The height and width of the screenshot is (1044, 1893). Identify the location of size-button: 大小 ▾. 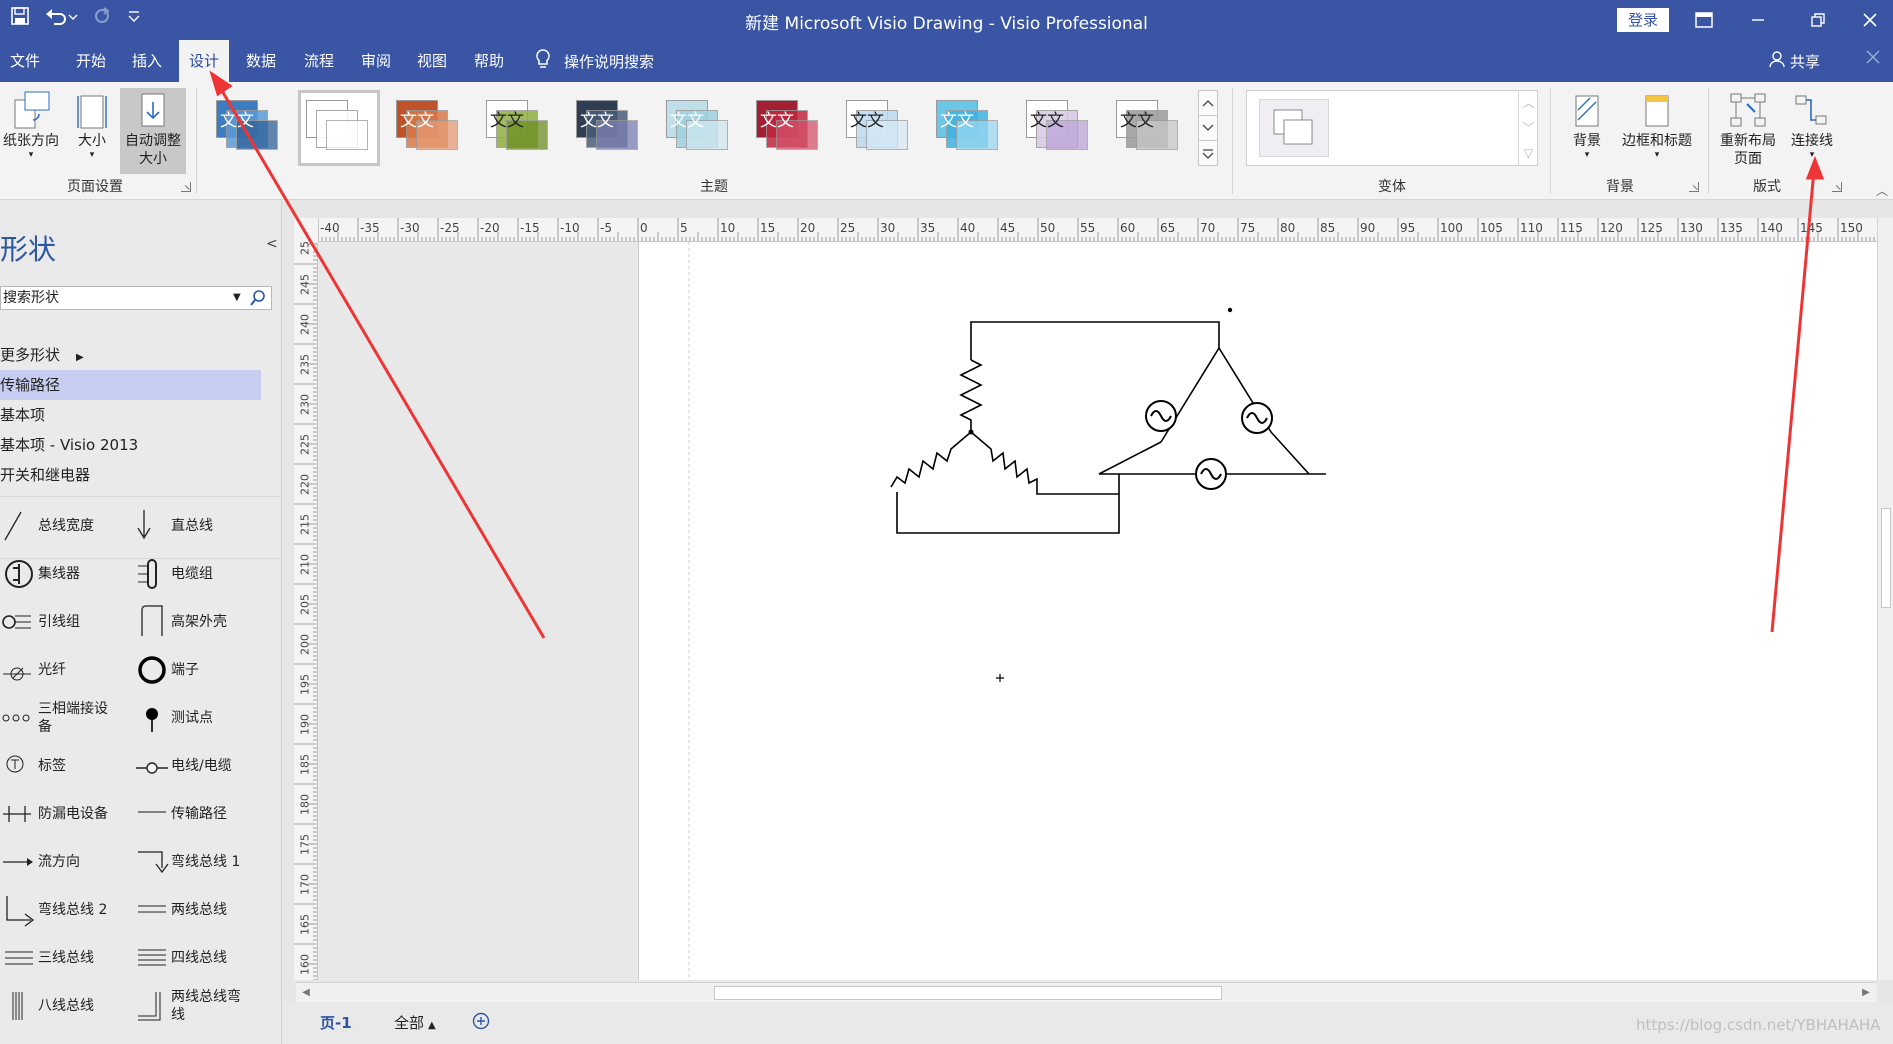
(92, 124).